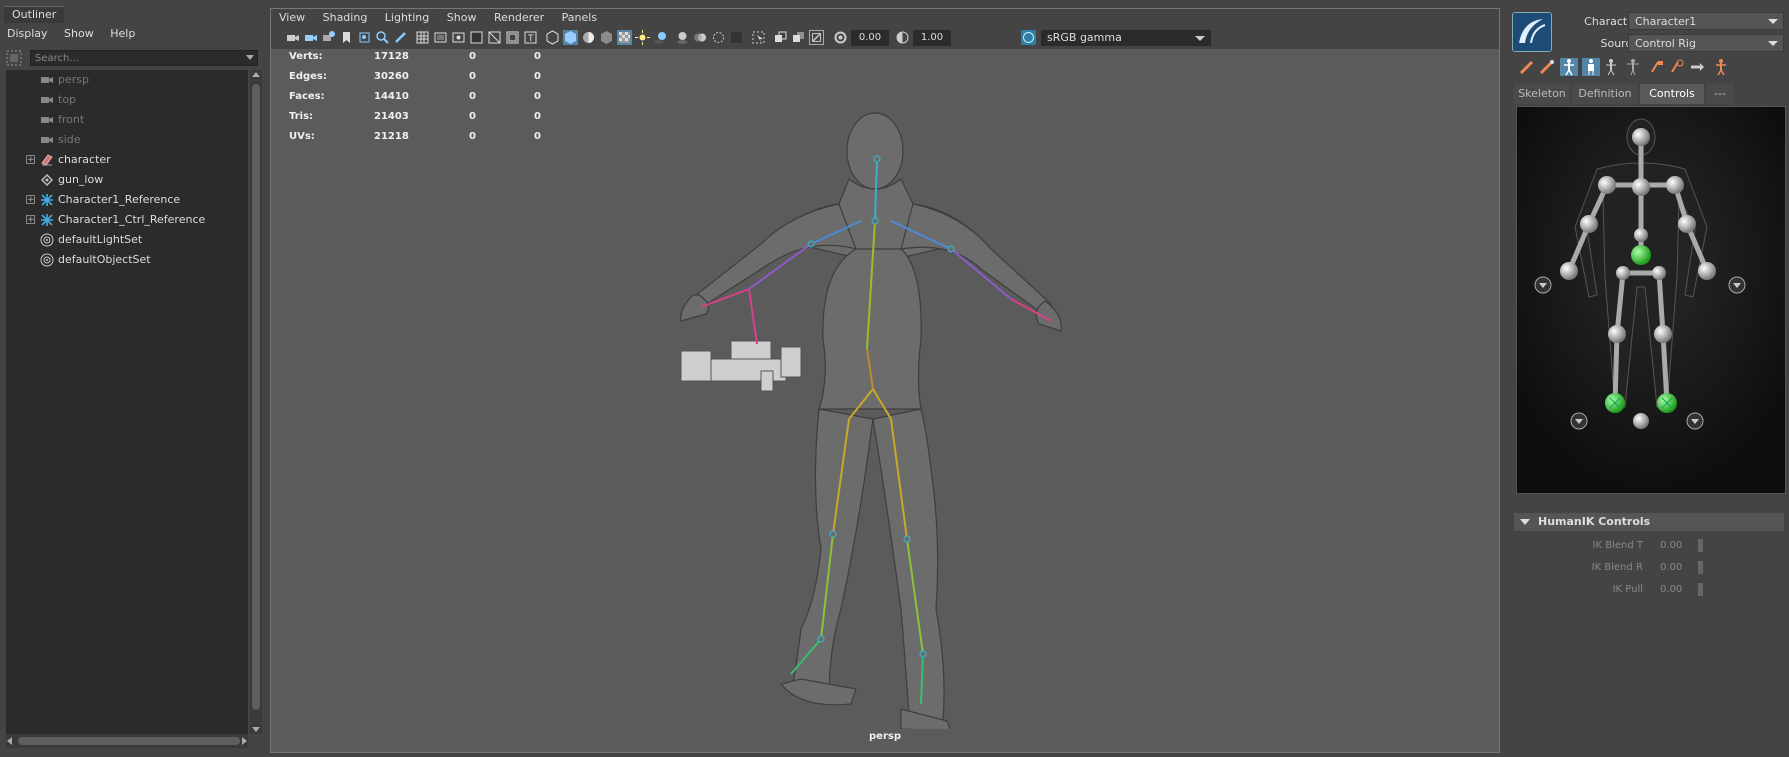 Image resolution: width=1789 pixels, height=757 pixels. I want to click on select-camera-icon, so click(292, 37).